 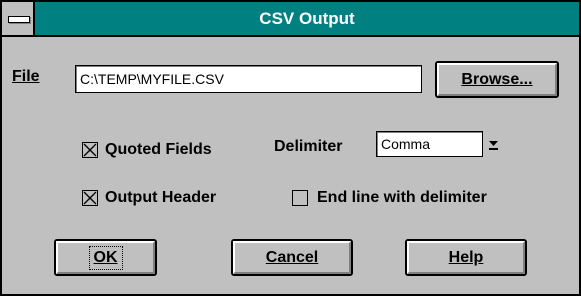 What do you see at coordinates (308, 146) in the screenshot?
I see `delimiter-label: Delimiter` at bounding box center [308, 146].